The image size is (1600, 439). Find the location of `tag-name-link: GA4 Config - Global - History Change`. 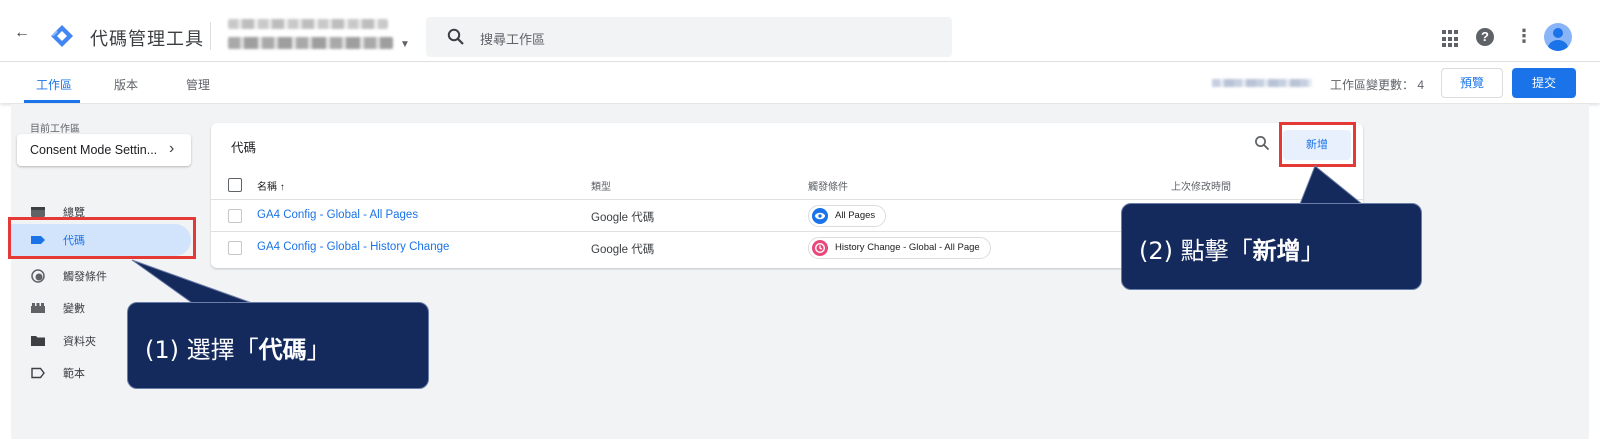

tag-name-link: GA4 Config - Global - History Change is located at coordinates (353, 247).